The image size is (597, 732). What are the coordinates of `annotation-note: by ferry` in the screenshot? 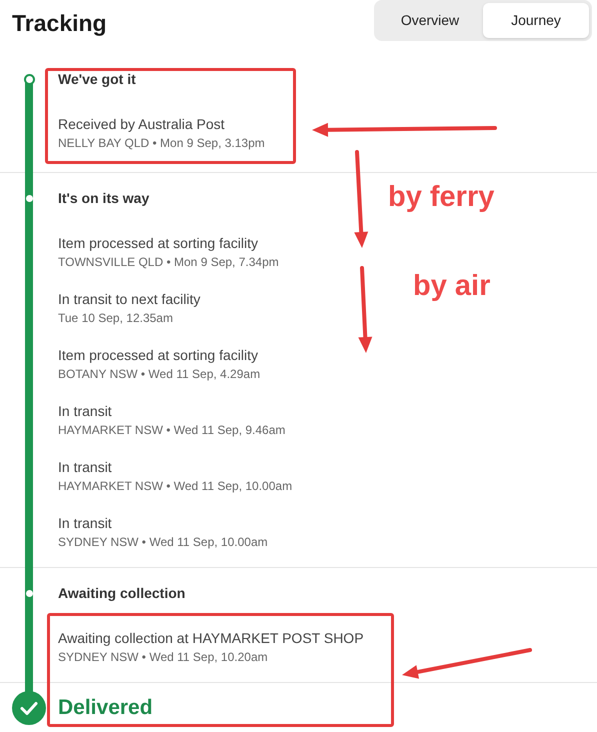 It's located at (441, 197).